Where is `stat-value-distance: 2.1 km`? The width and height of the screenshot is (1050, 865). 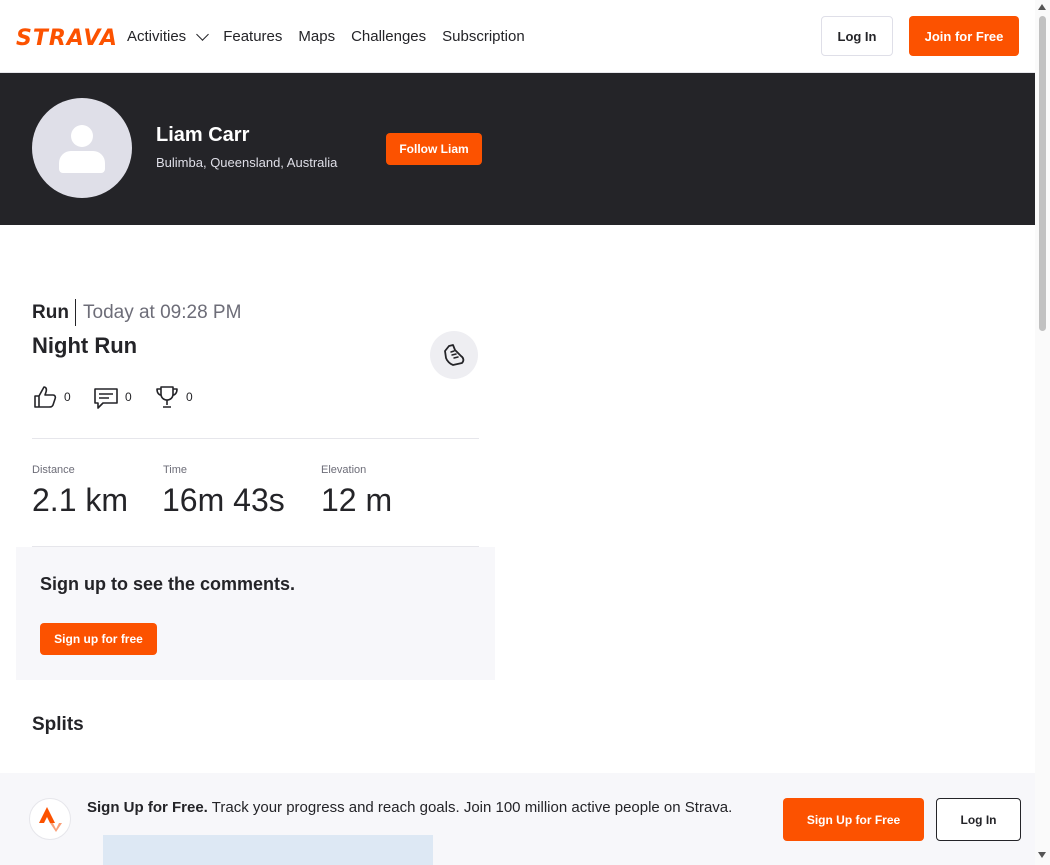 stat-value-distance: 2.1 km is located at coordinates (80, 500).